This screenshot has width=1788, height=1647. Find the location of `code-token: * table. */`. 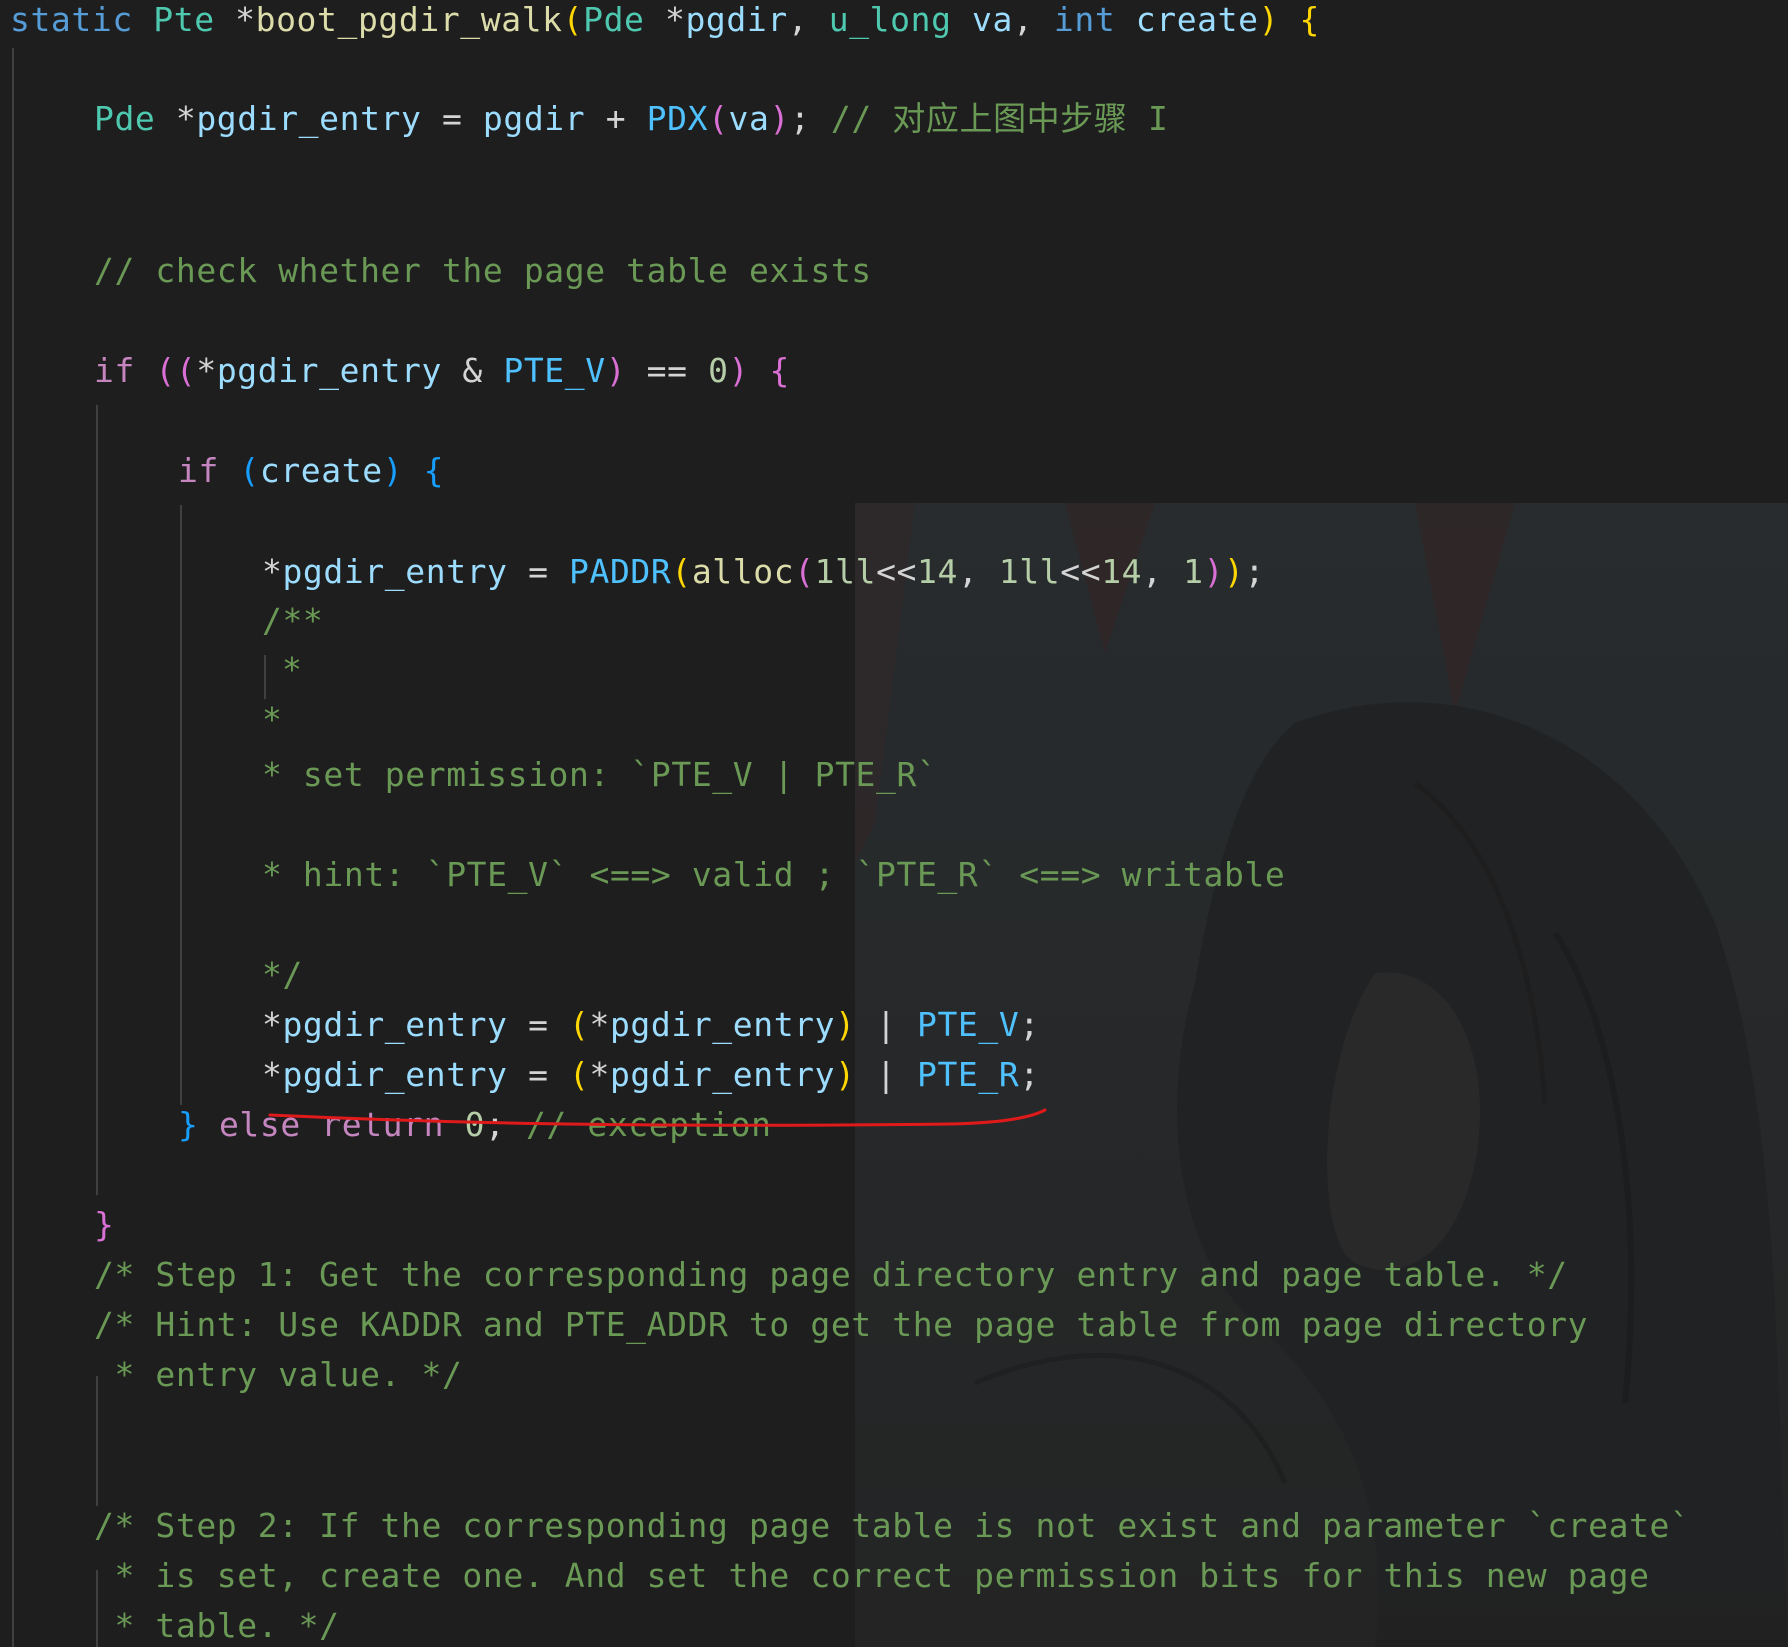

code-token: * table. */ is located at coordinates (217, 1625).